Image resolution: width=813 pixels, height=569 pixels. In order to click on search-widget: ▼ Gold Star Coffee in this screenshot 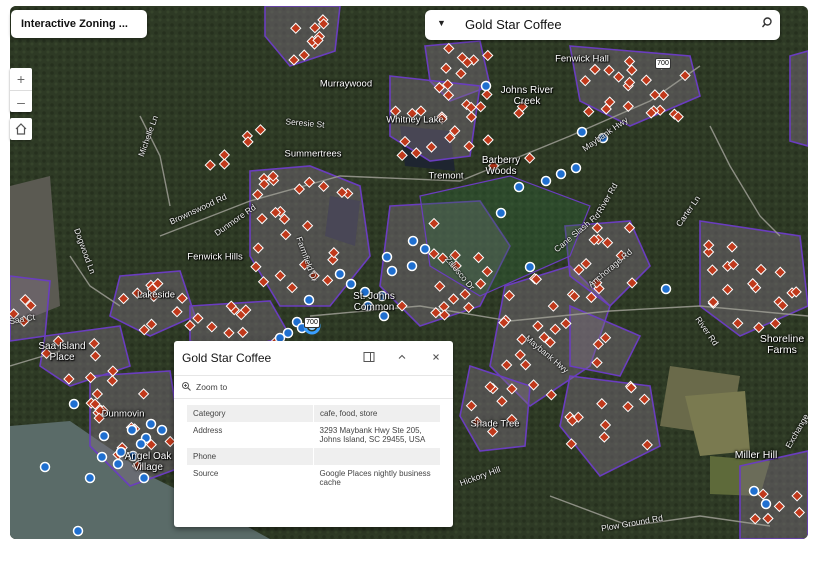, I will do `click(602, 25)`.